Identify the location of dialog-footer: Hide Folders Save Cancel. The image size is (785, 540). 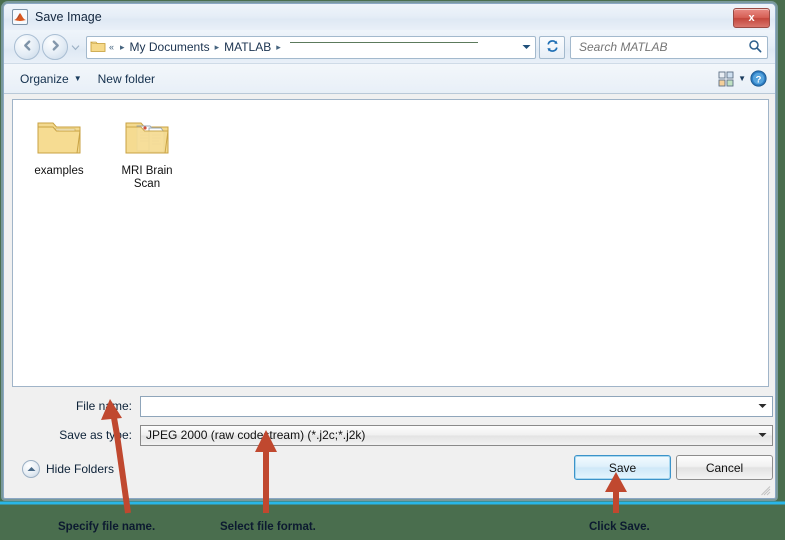
(389, 473).